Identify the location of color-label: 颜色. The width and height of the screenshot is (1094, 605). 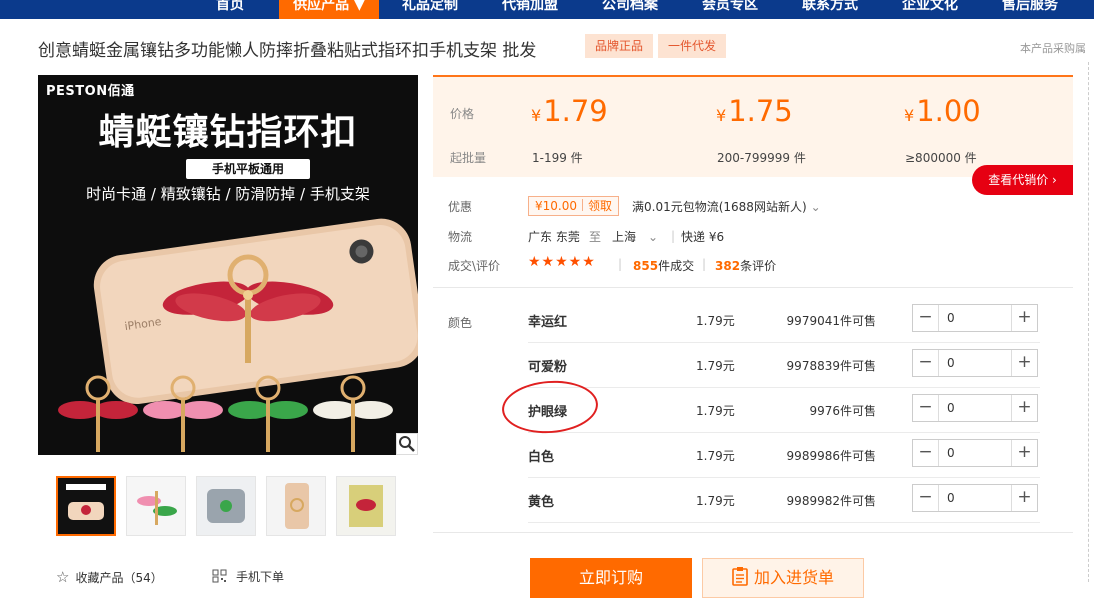
(460, 323).